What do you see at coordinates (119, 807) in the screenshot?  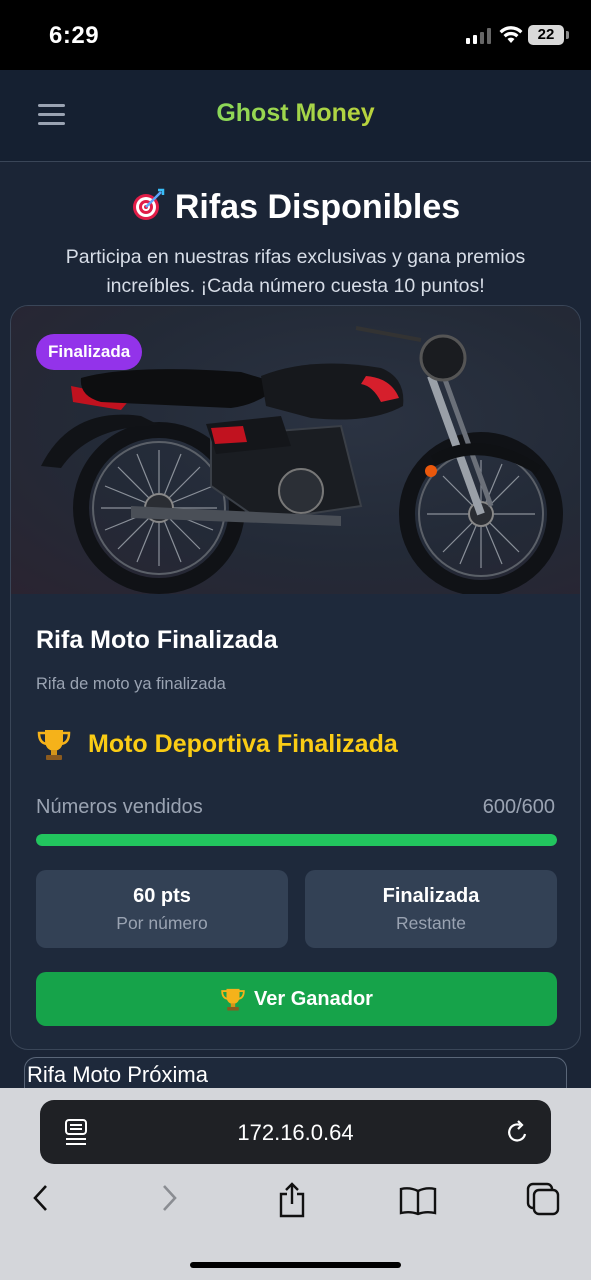 I see `sold-label: Números vendidos` at bounding box center [119, 807].